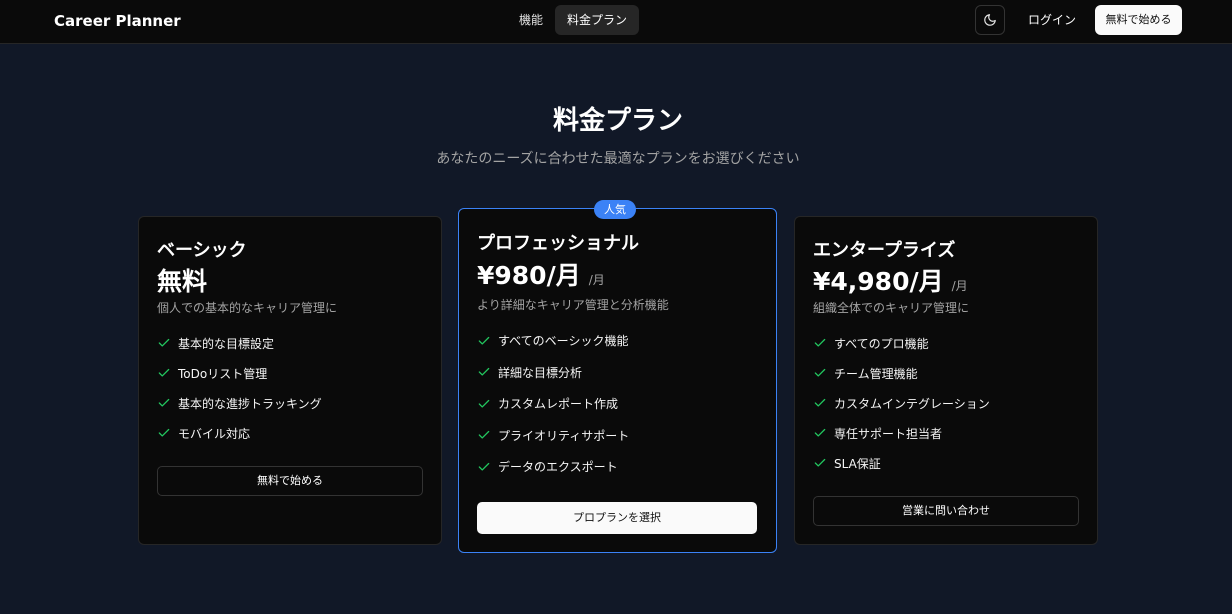 This screenshot has width=1232, height=614. I want to click on contact-sales-button: 営業に問い合わせ, so click(946, 511).